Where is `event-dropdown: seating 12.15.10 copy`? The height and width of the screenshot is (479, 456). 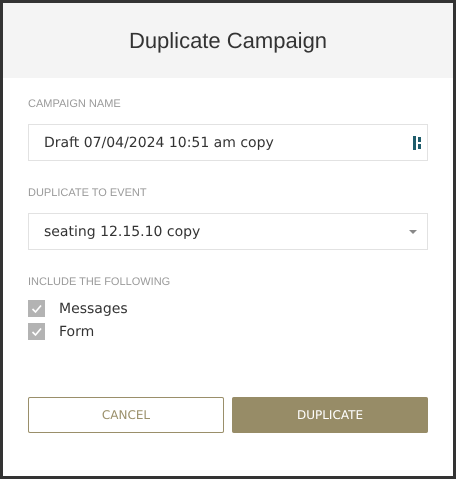 event-dropdown: seating 12.15.10 copy is located at coordinates (228, 231).